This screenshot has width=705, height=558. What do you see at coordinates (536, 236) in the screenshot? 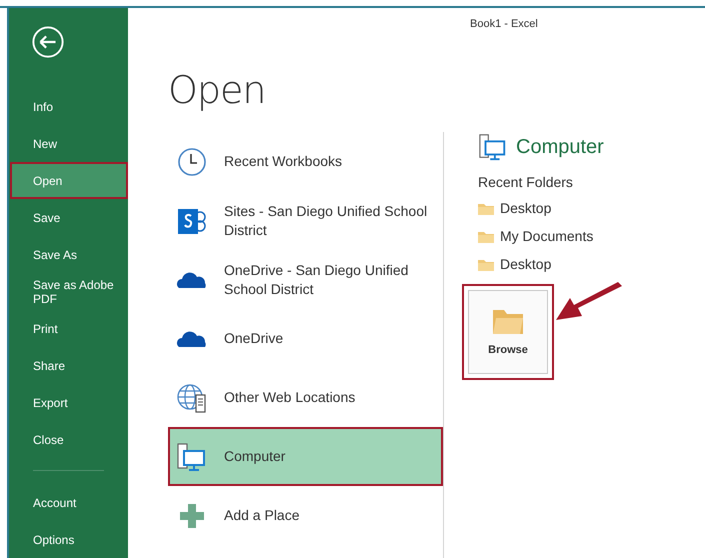
I see `folder-item: My Documents` at bounding box center [536, 236].